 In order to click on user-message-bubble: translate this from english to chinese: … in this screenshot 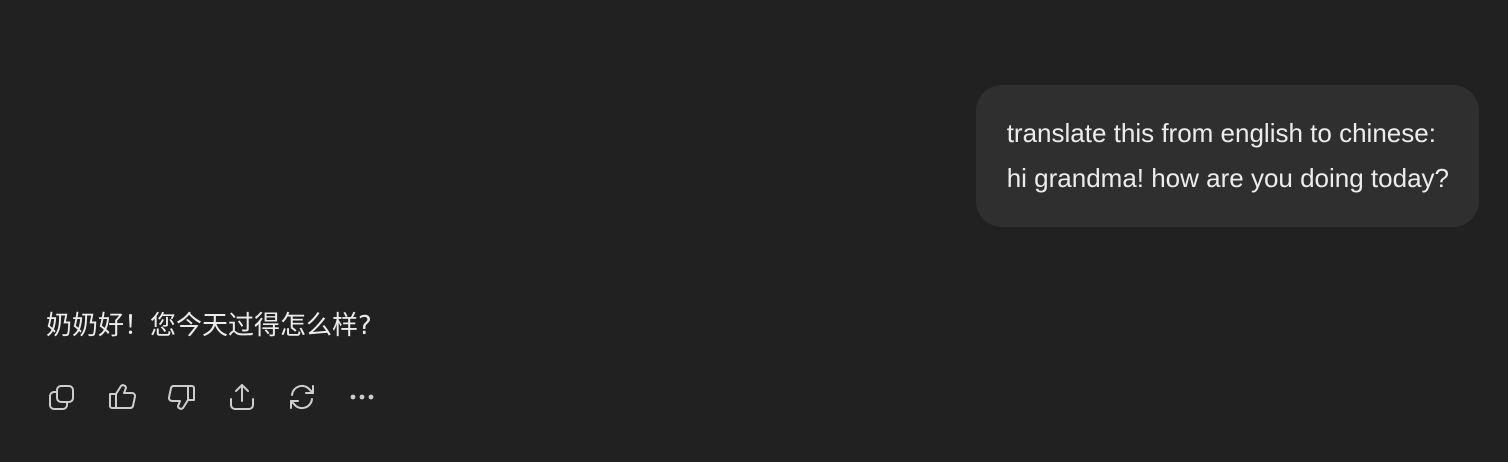, I will do `click(1227, 156)`.